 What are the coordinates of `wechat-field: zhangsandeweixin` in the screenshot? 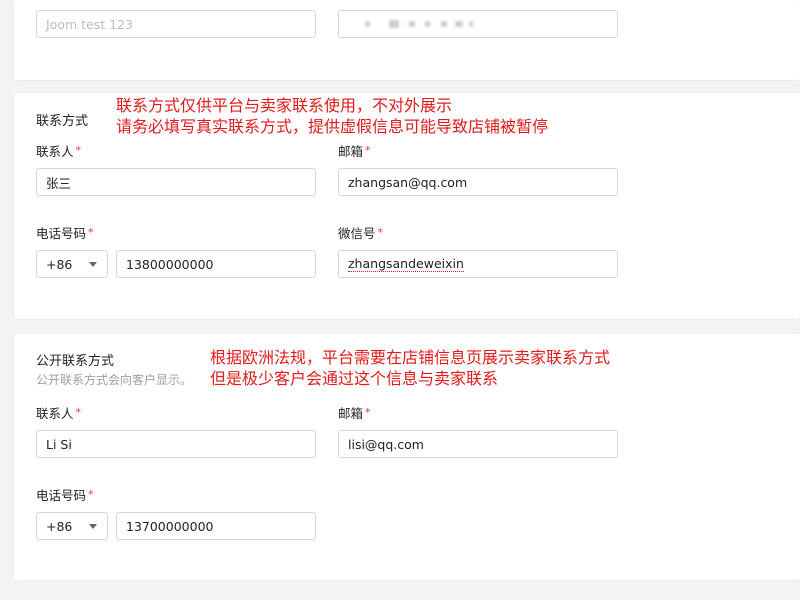 It's located at (478, 264).